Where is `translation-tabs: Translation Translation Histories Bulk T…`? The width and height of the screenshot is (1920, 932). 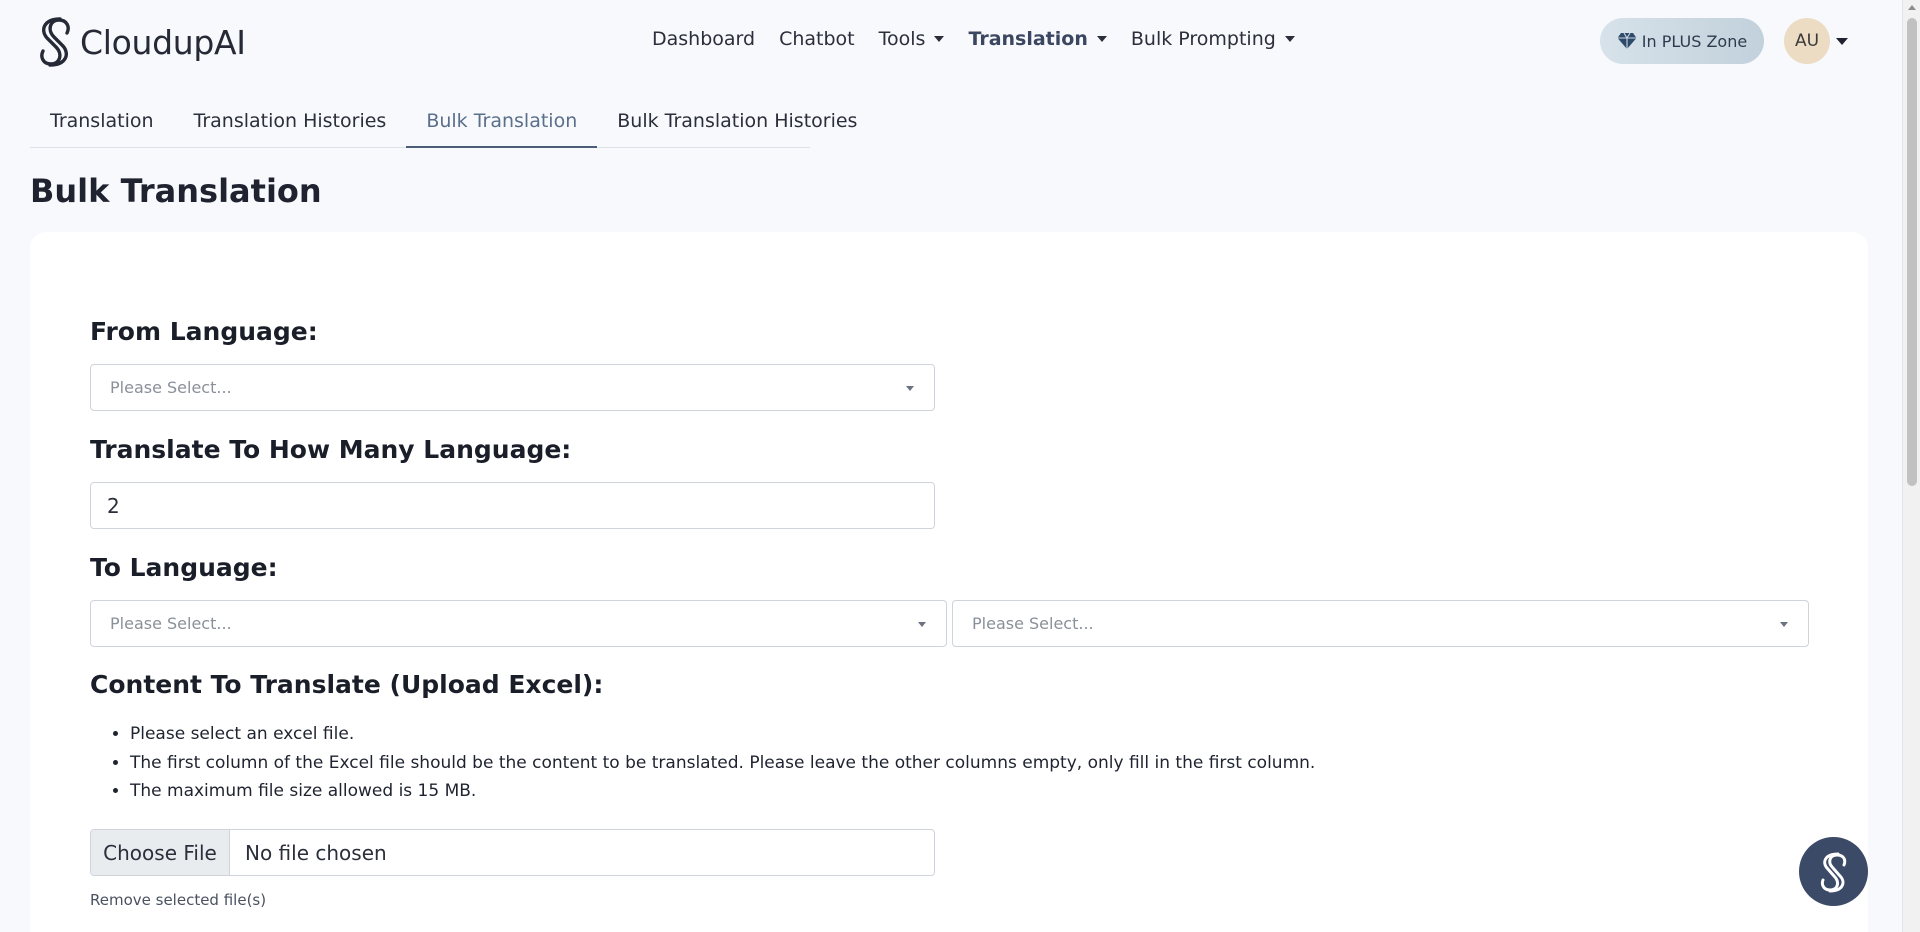 translation-tabs: Translation Translation Histories Bulk T… is located at coordinates (443, 122).